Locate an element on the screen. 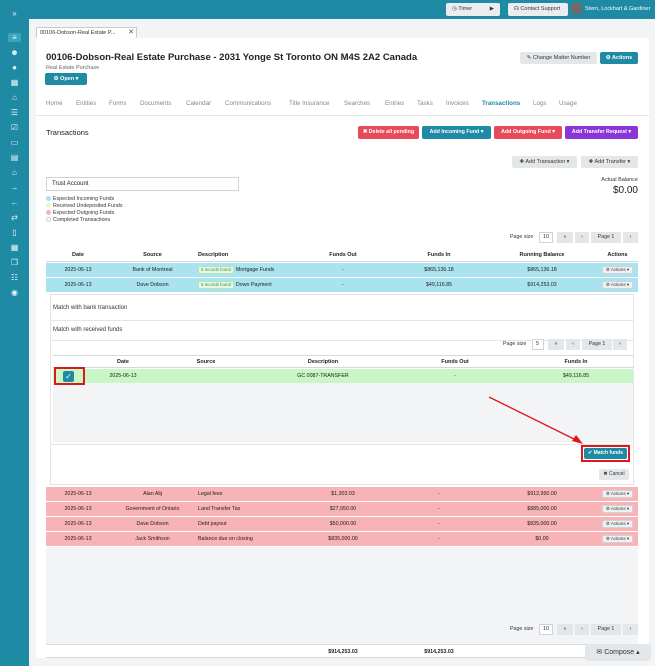 The height and width of the screenshot is (666, 655). compose-label: Compose is located at coordinates (619, 652).